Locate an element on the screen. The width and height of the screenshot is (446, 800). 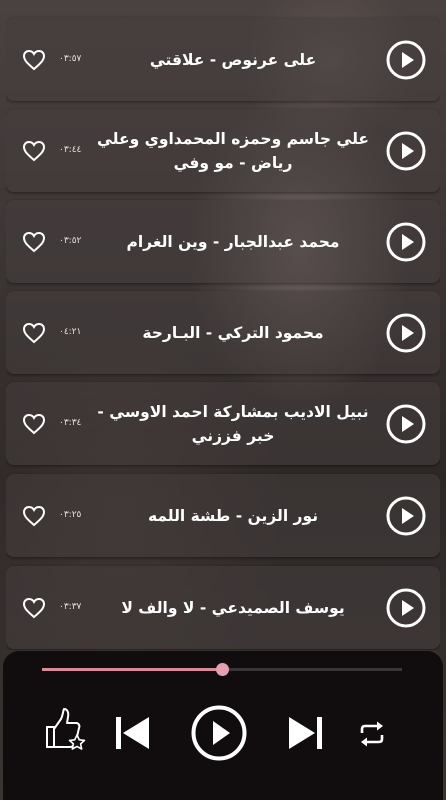
list-item: ٠٣:٥٢ محمد عبدالجبار - وين الغرام is located at coordinates (223, 241).